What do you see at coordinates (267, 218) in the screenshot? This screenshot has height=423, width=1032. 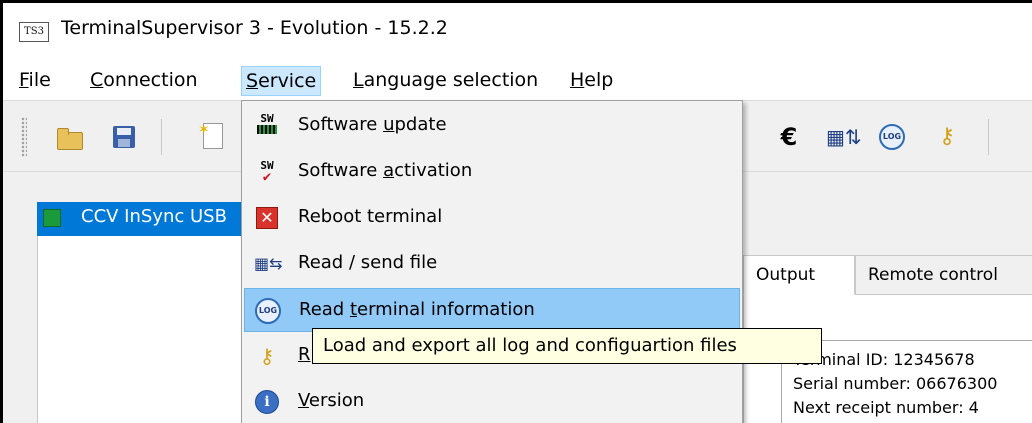 I see `reboot-icon: ✕` at bounding box center [267, 218].